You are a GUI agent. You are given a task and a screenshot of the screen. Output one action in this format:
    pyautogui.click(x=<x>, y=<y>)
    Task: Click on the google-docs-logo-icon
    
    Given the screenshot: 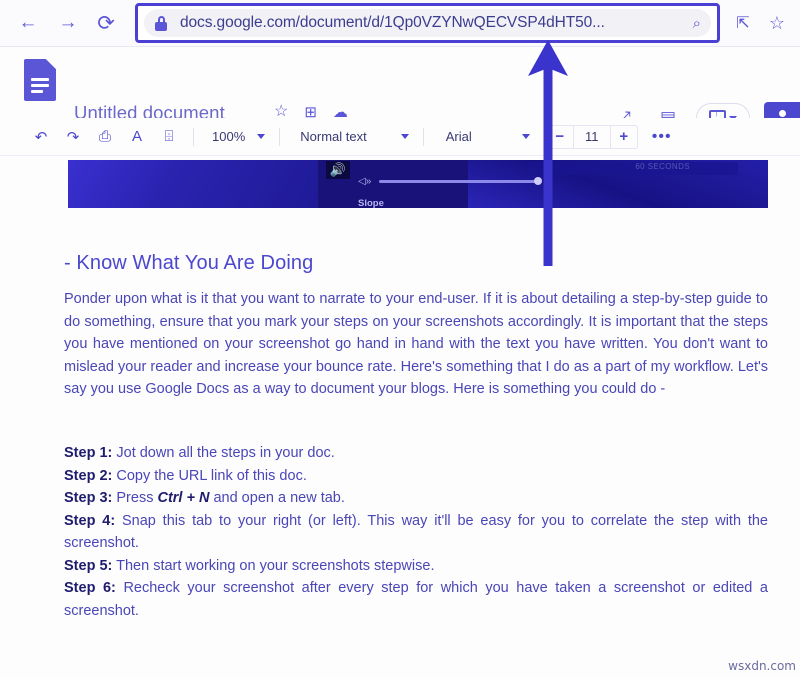 What is the action you would take?
    pyautogui.click(x=40, y=80)
    